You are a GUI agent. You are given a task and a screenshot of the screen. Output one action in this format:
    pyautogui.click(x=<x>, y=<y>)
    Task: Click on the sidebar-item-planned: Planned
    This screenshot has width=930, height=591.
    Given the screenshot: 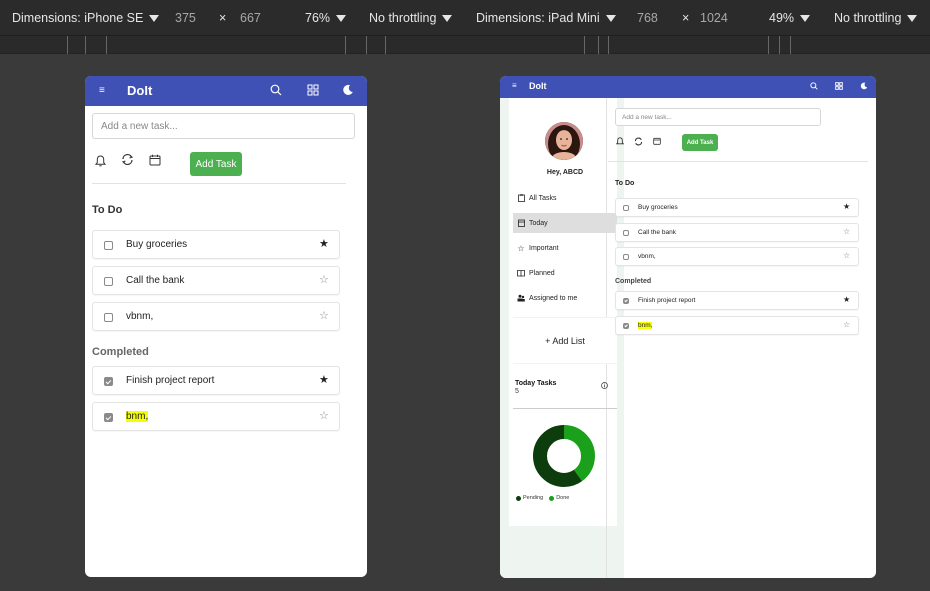 What is the action you would take?
    pyautogui.click(x=565, y=273)
    